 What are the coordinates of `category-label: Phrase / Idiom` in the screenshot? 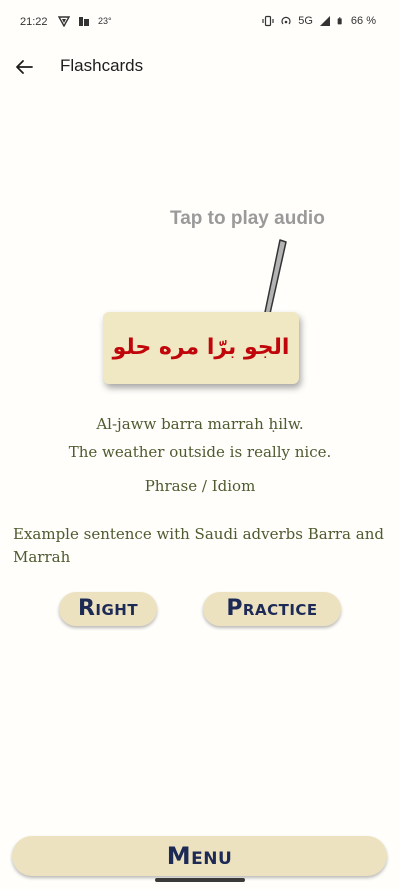 It's located at (200, 486).